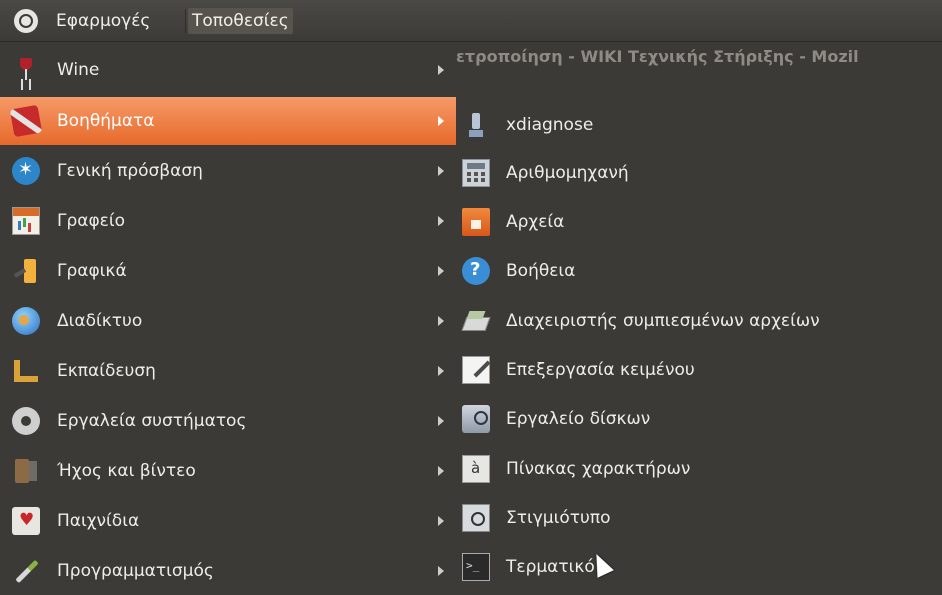 Image resolution: width=942 pixels, height=595 pixels. I want to click on category-label: Βοηθήματα, so click(106, 121).